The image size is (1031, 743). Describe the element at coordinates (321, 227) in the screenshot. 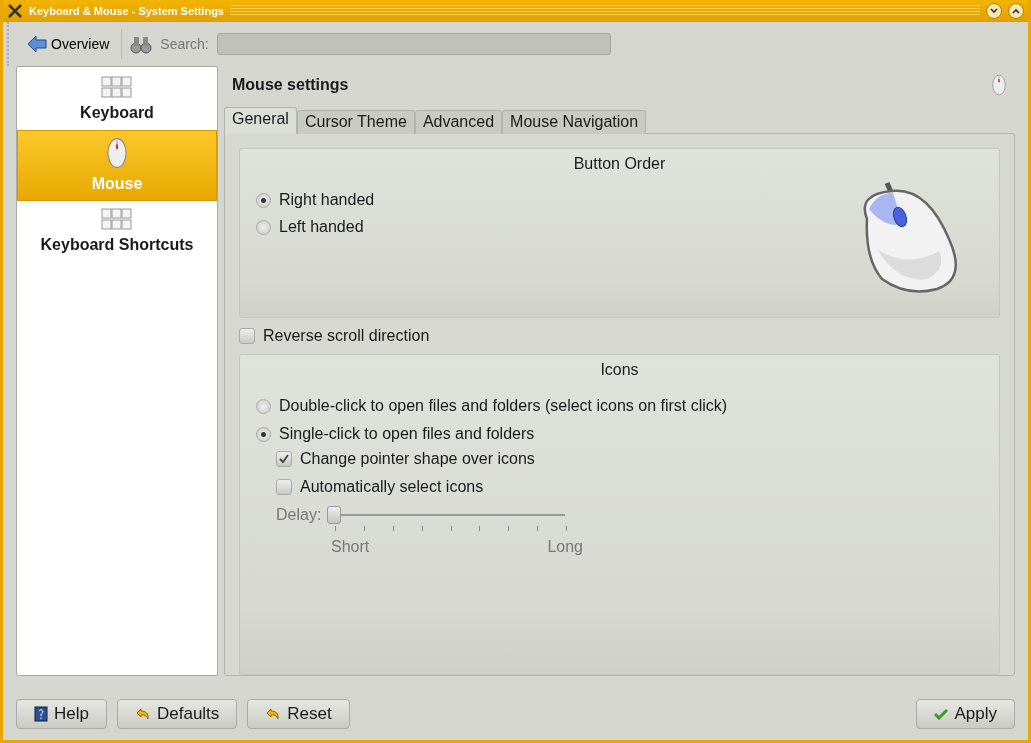

I see `radio-label: Left handed` at that location.